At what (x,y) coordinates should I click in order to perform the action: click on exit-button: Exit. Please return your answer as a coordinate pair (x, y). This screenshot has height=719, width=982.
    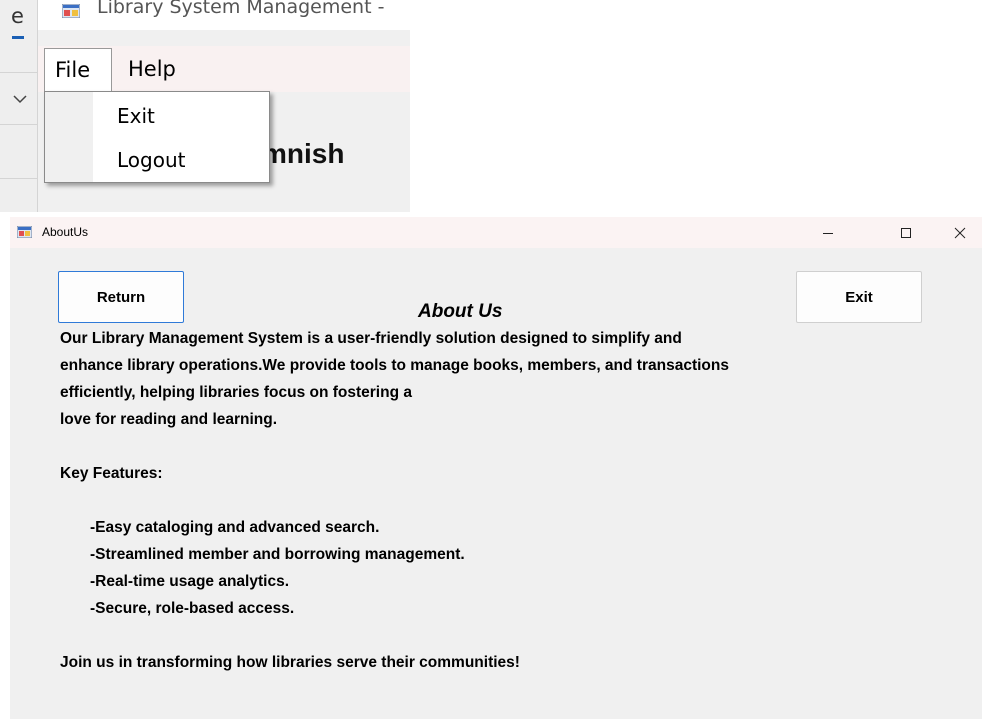
    Looking at the image, I should click on (859, 297).